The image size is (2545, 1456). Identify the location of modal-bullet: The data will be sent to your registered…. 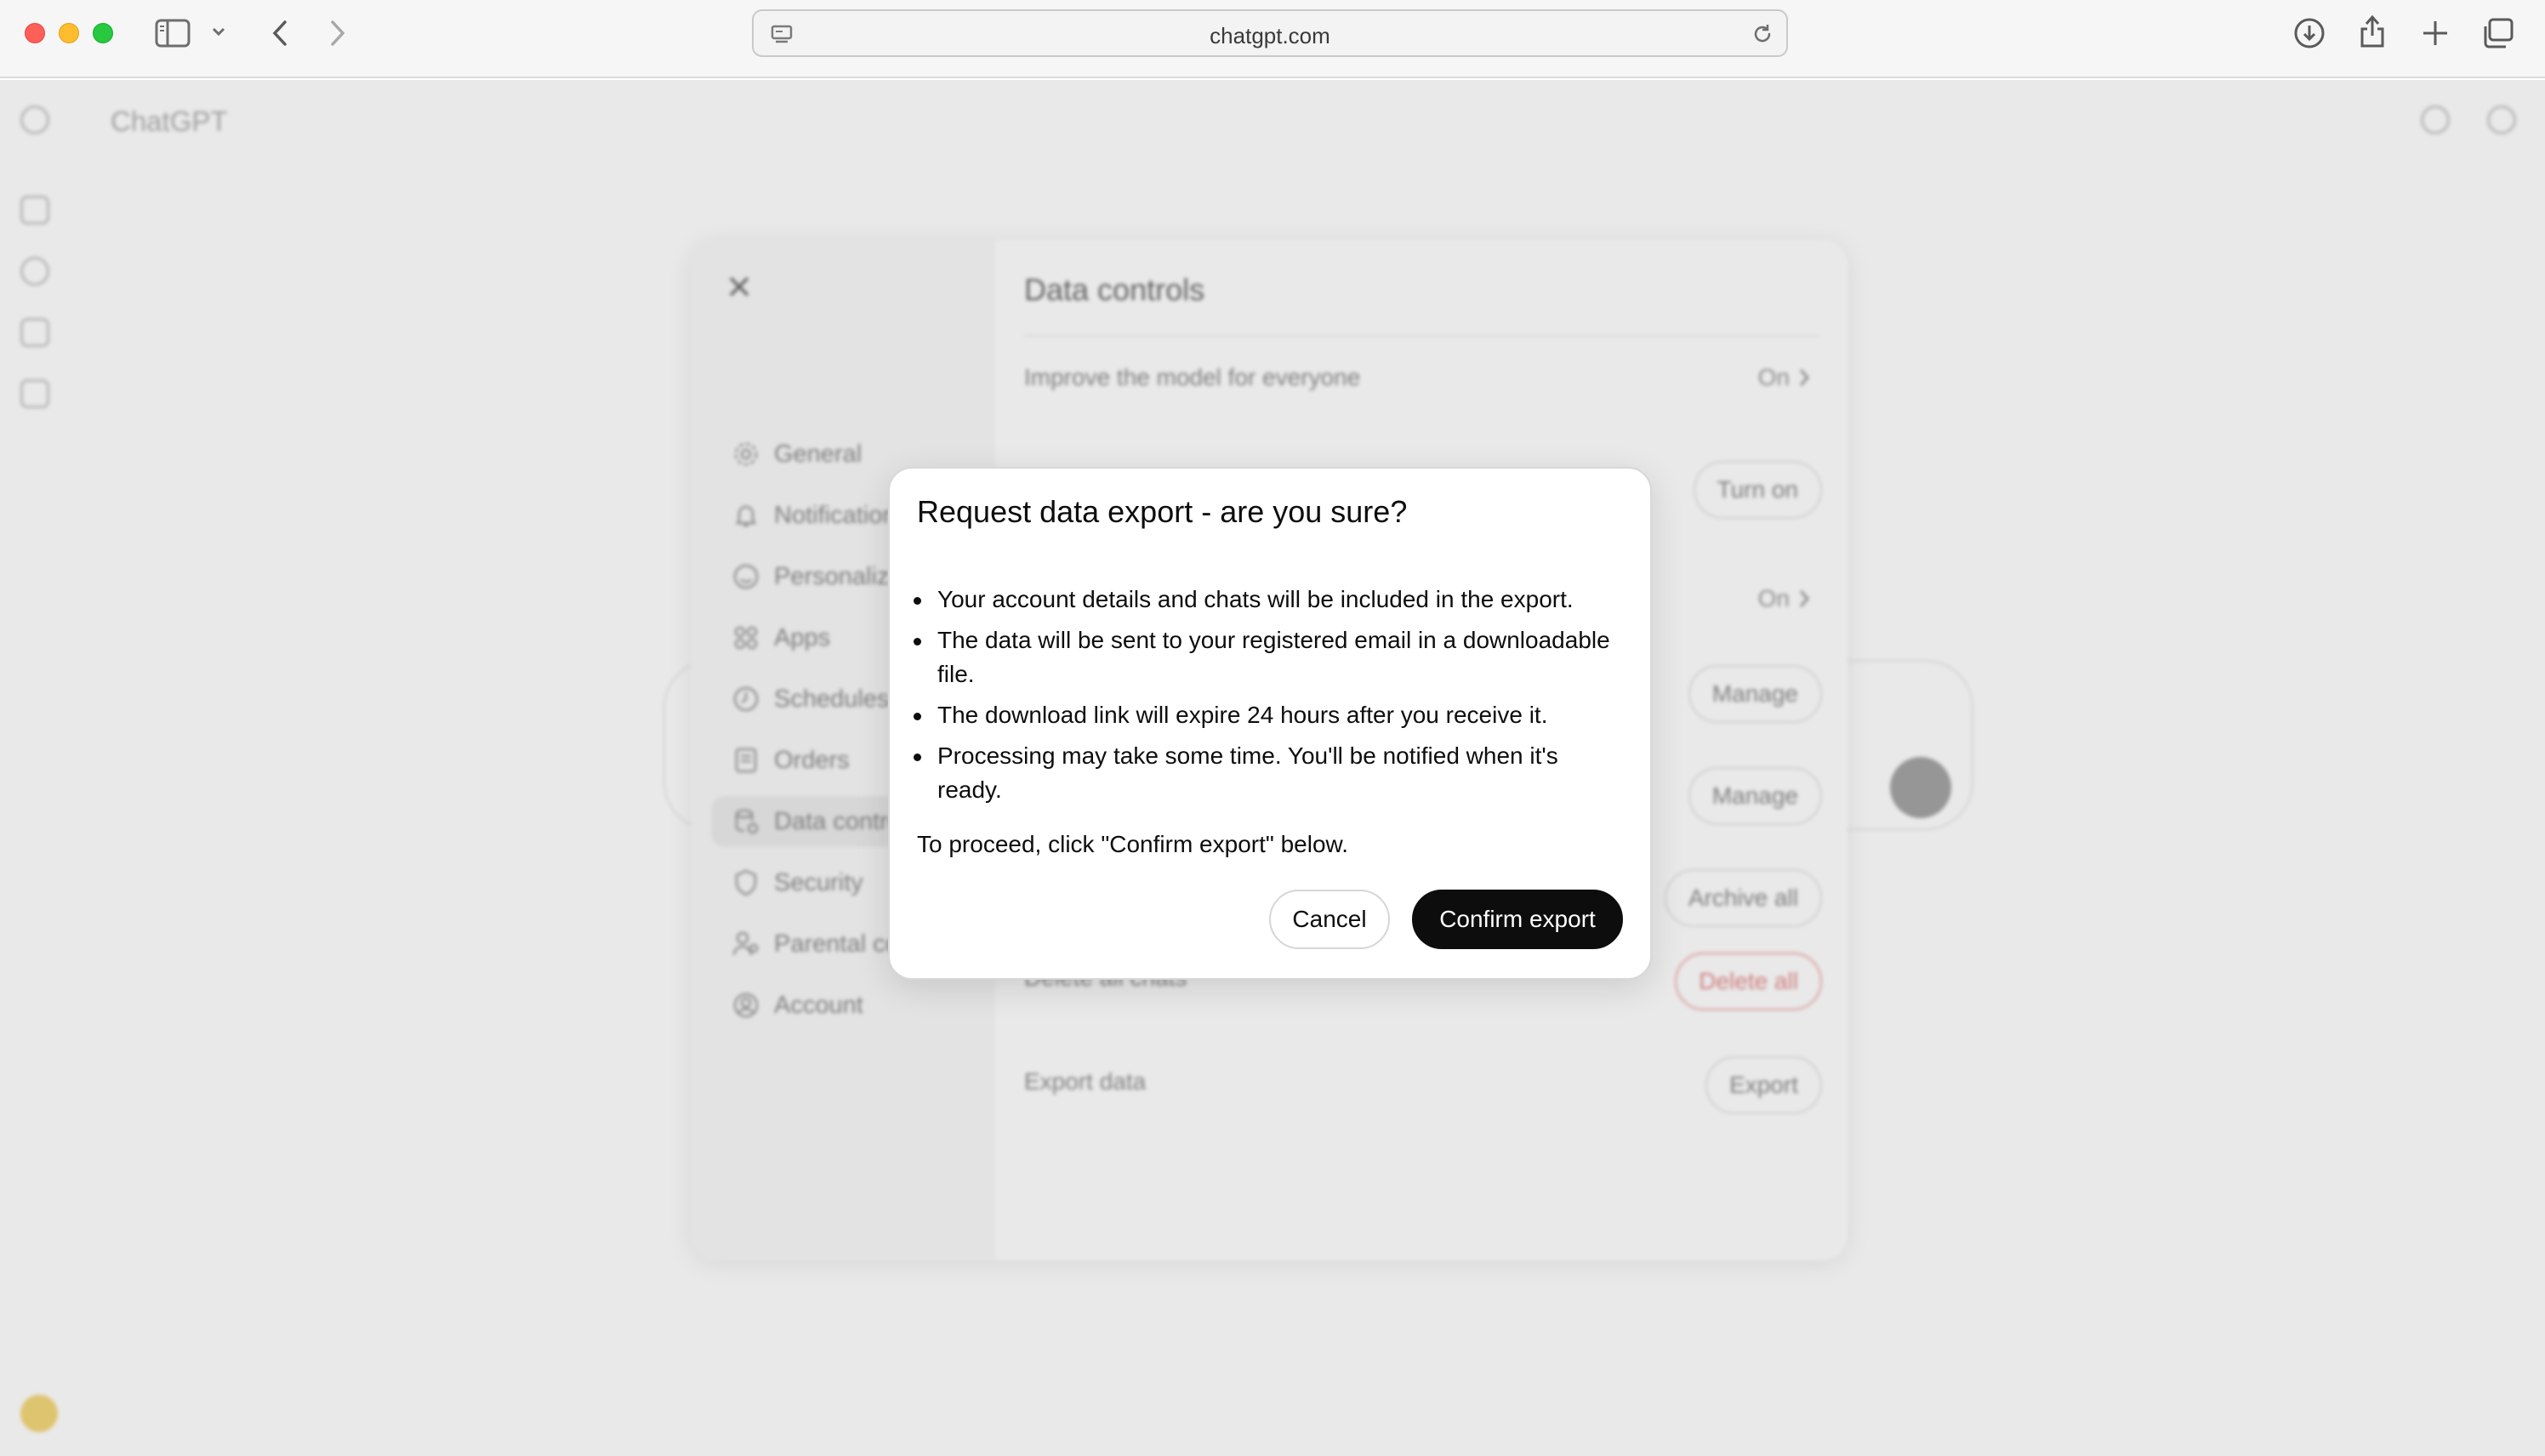
(1270, 657).